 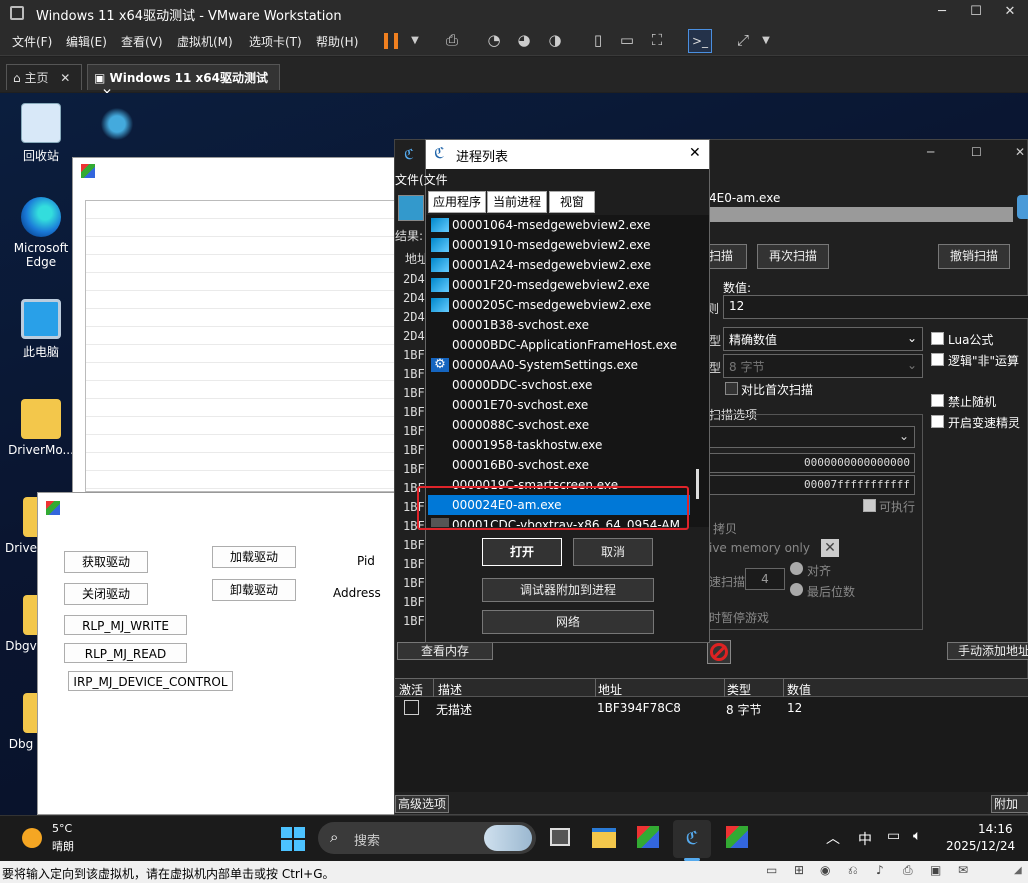 What do you see at coordinates (917, 836) in the screenshot?
I see `volume-icon: 🔈︎` at bounding box center [917, 836].